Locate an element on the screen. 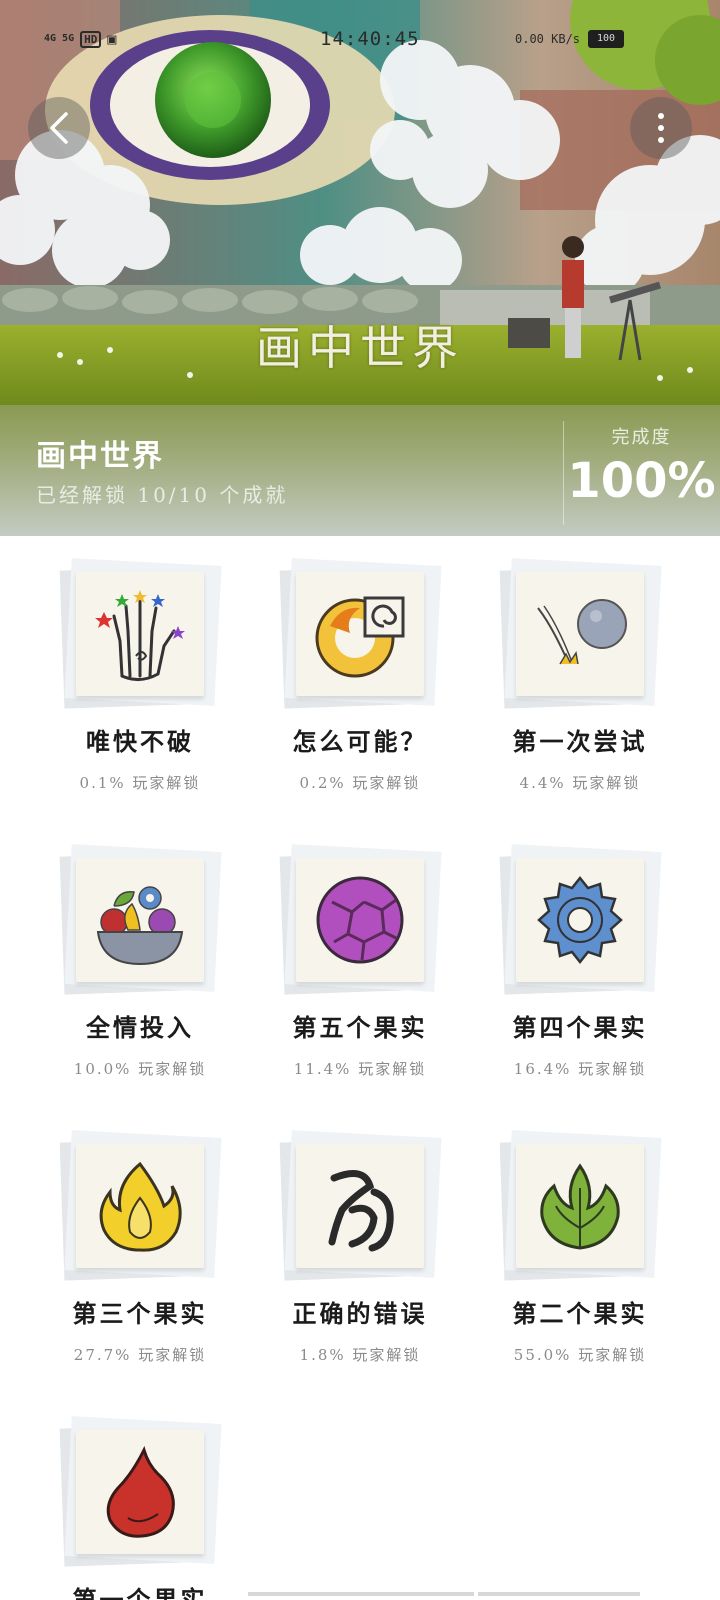  hero-game-logo: 画中世界 is located at coordinates (360, 348).